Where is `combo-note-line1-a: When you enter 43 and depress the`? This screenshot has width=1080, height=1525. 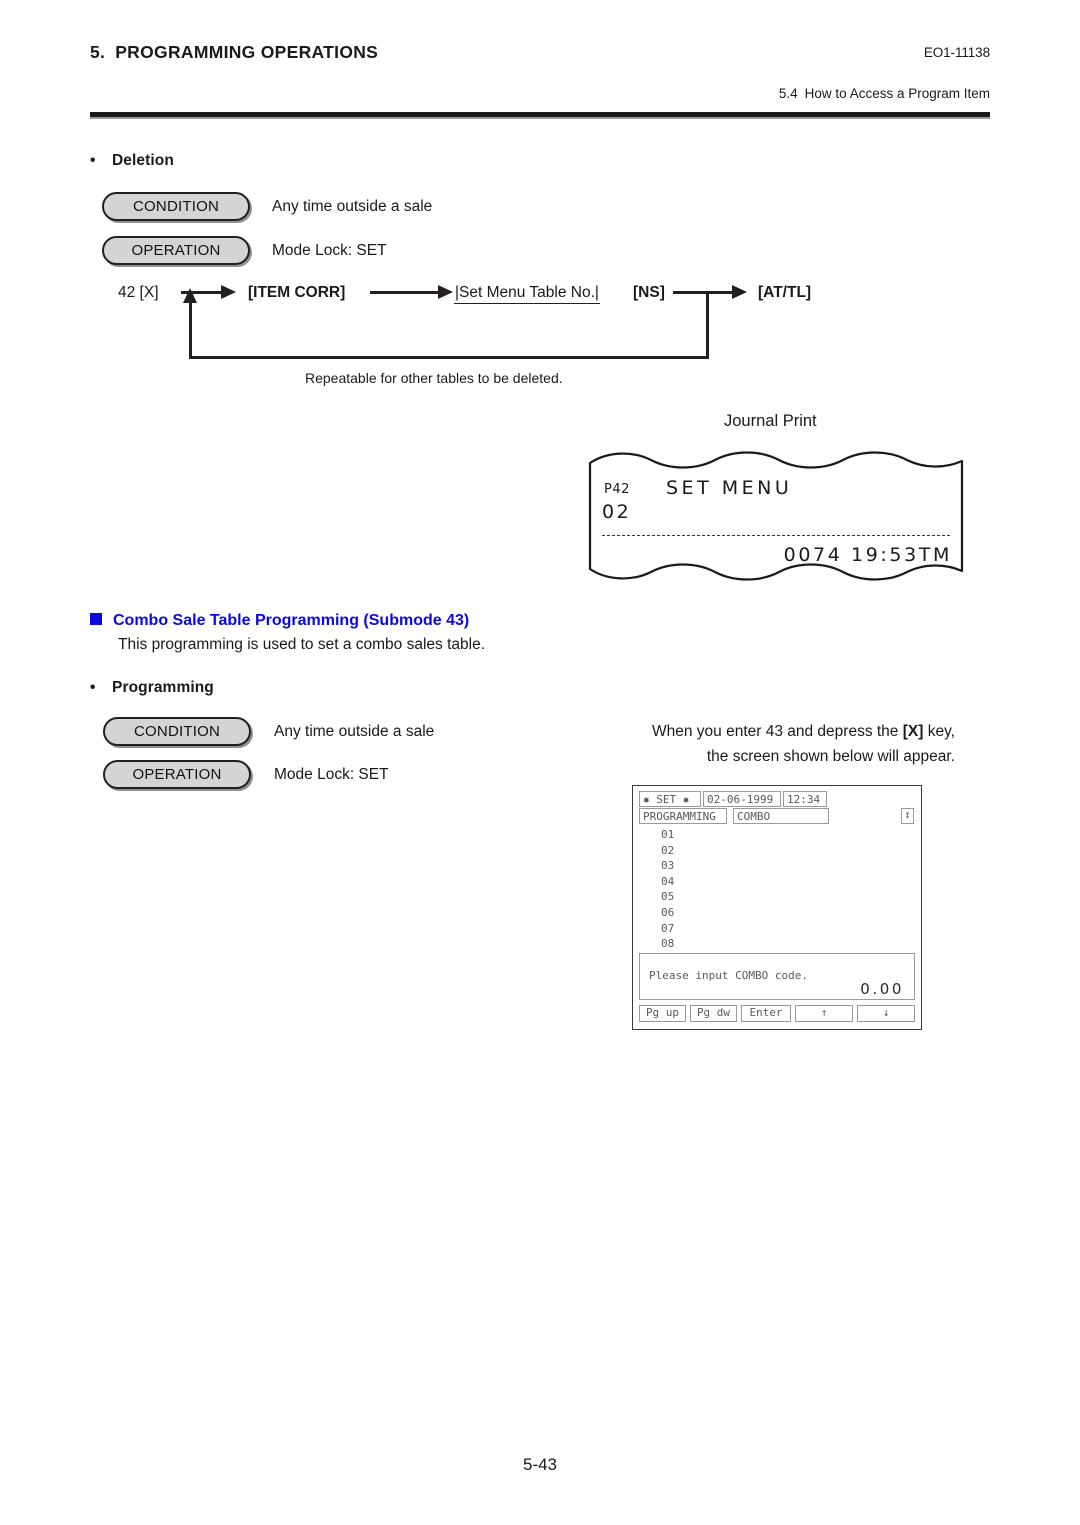 combo-note-line1-a: When you enter 43 and depress the is located at coordinates (777, 731).